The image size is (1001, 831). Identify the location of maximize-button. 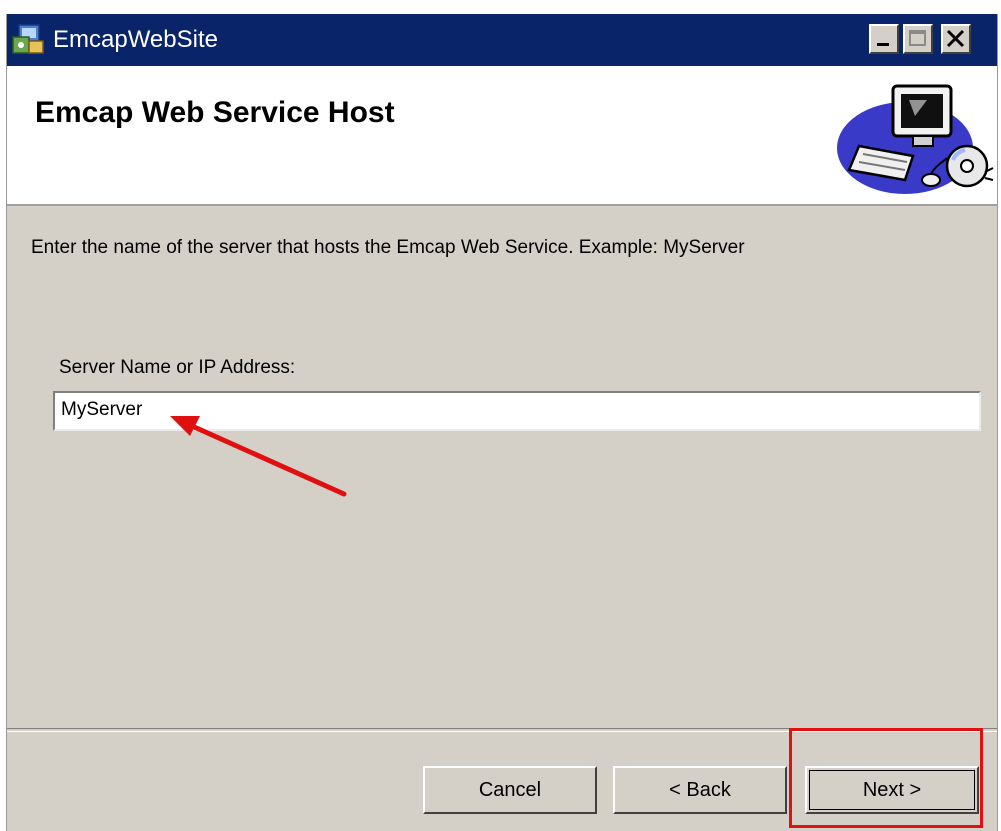
(918, 39).